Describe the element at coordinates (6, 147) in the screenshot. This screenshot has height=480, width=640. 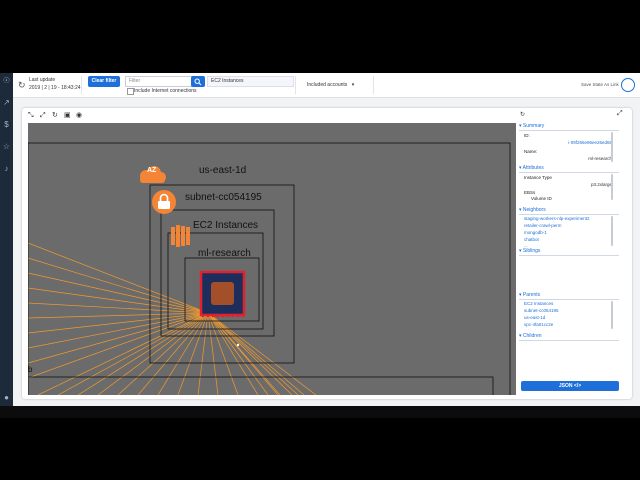
I see `star-icon: ☆` at that location.